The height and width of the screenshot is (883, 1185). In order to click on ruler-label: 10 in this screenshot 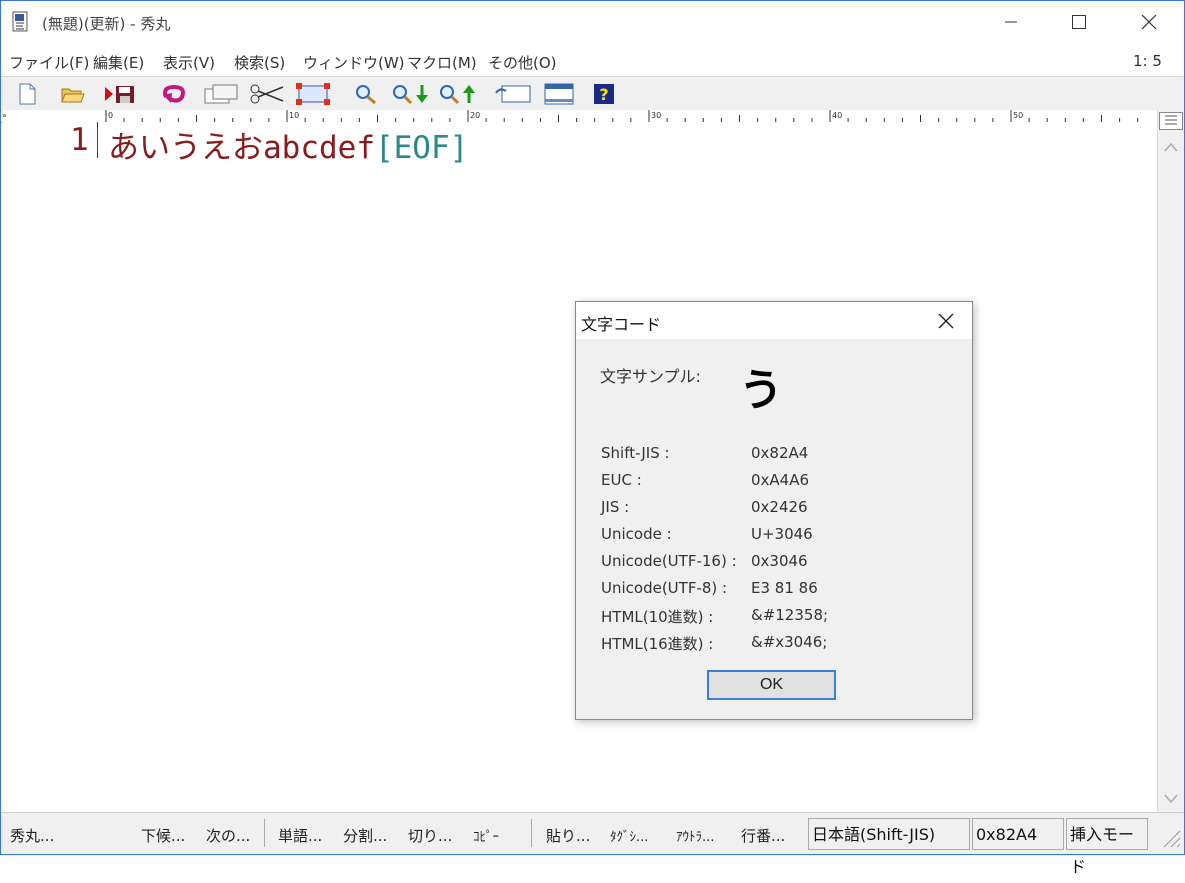, I will do `click(294, 115)`.